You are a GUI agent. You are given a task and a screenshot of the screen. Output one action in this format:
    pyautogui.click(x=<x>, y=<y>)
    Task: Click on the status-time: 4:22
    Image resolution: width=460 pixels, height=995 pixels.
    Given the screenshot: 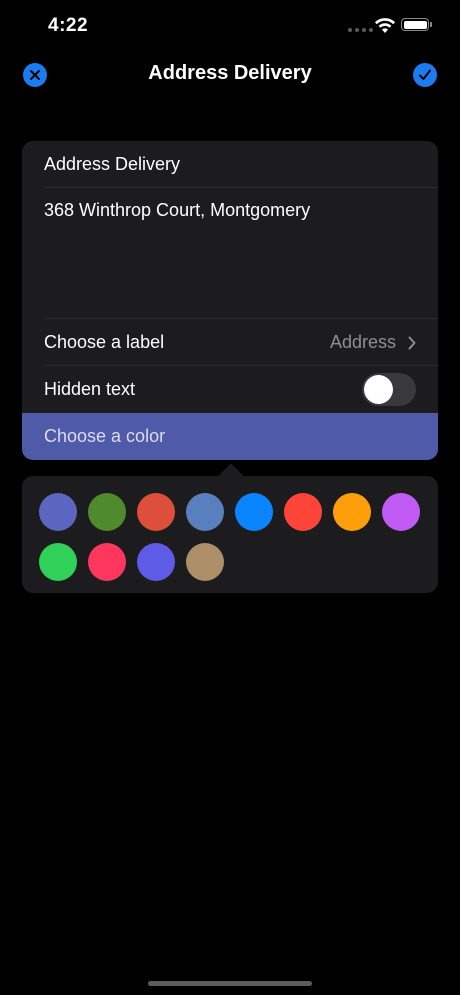 What is the action you would take?
    pyautogui.click(x=68, y=25)
    